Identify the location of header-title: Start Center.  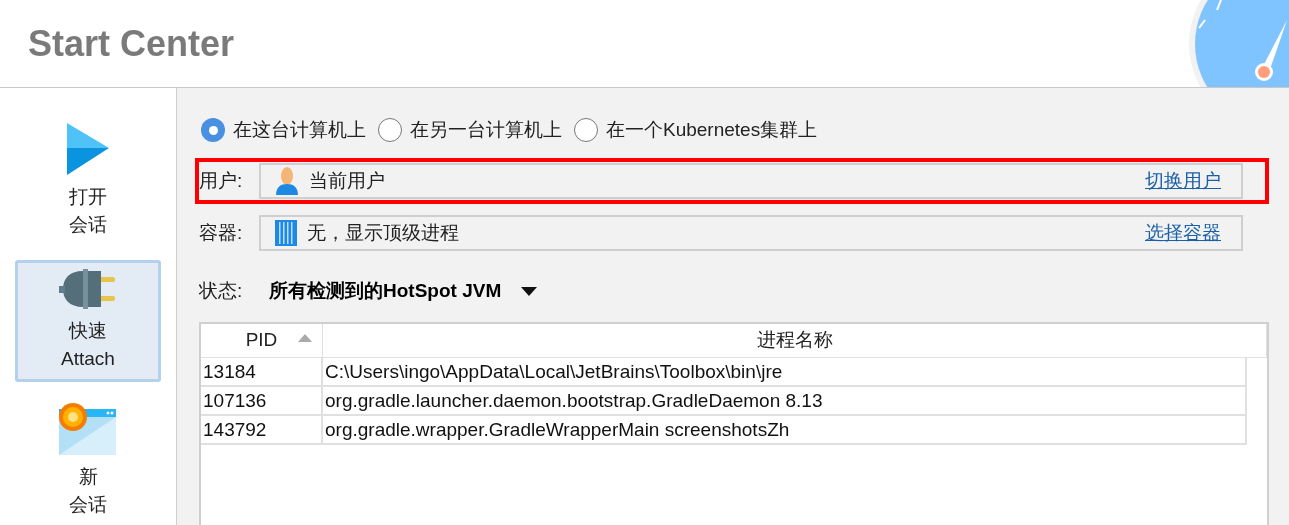
(131, 43).